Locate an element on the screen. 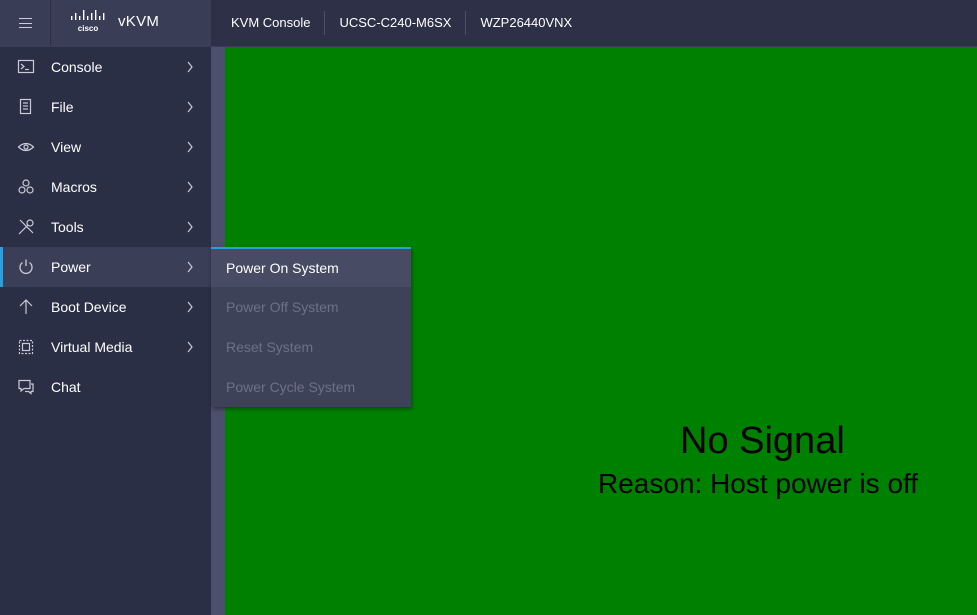  no-signal-reason: Reason: Host power is off is located at coordinates (758, 483).